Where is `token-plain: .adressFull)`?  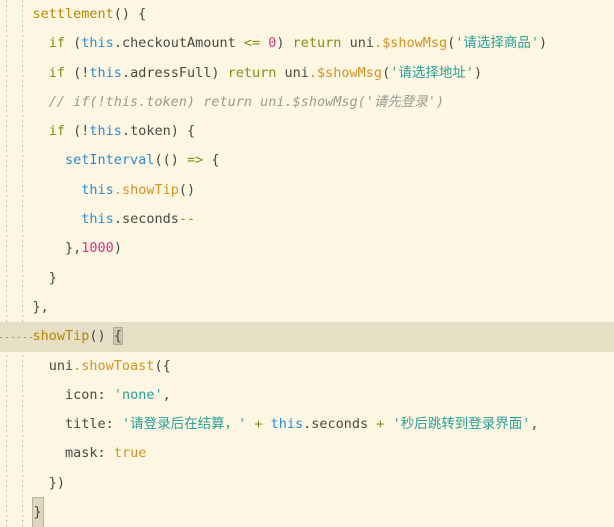
token-plain: .adressFull) is located at coordinates (174, 72).